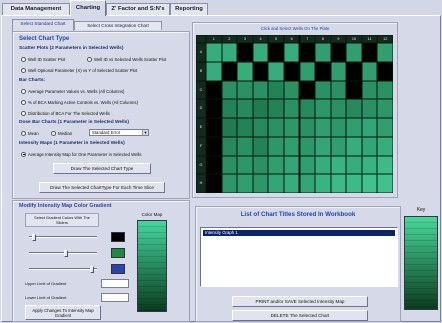 Image resolution: width=442 pixels, height=323 pixels. What do you see at coordinates (118, 237) in the screenshot?
I see `color-swatch-low` at bounding box center [118, 237].